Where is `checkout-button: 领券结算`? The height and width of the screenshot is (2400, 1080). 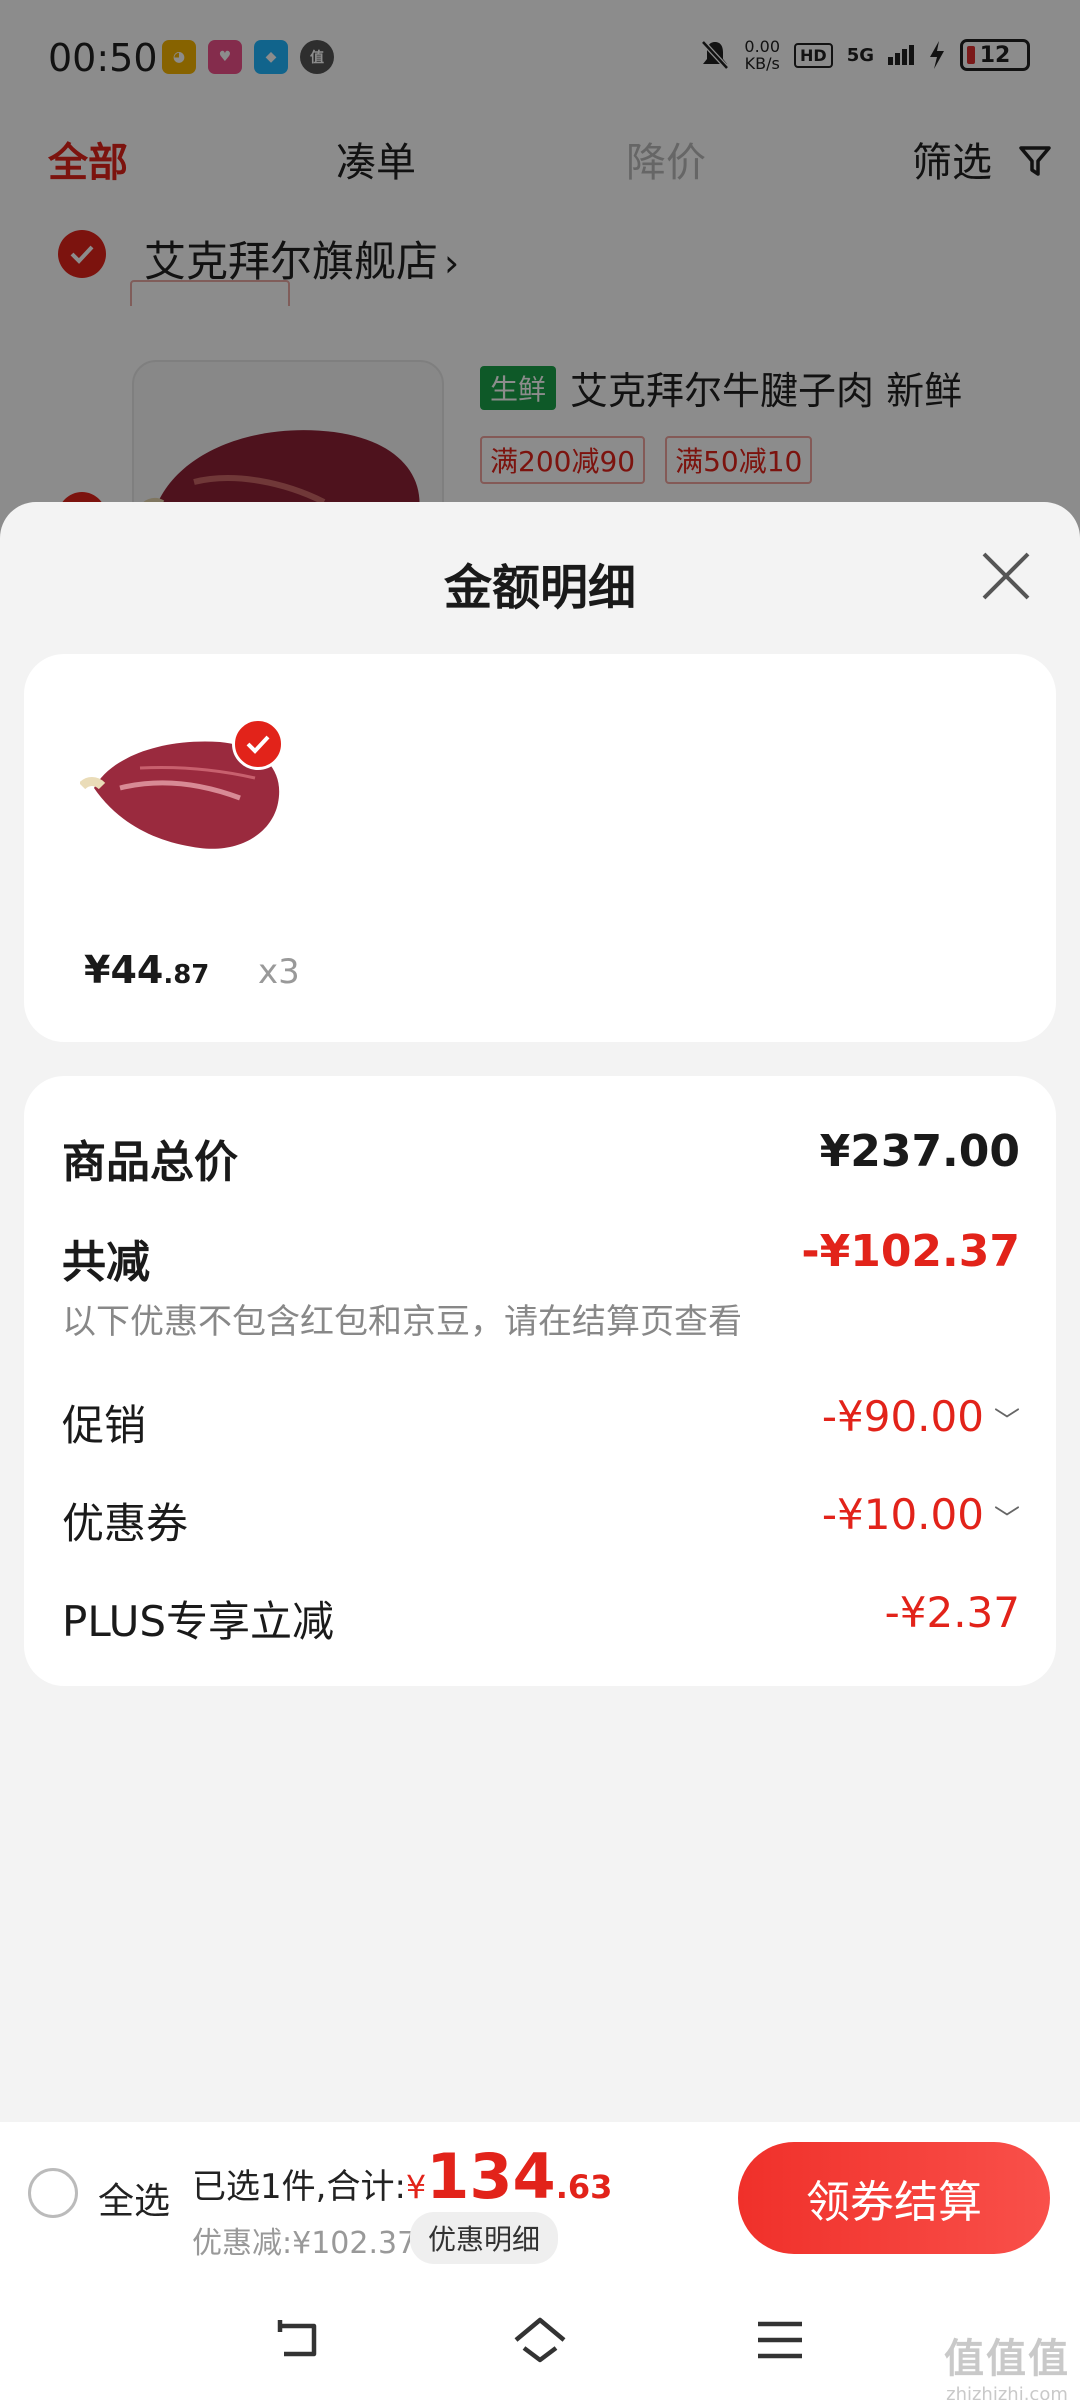 checkout-button: 领券结算 is located at coordinates (894, 2198).